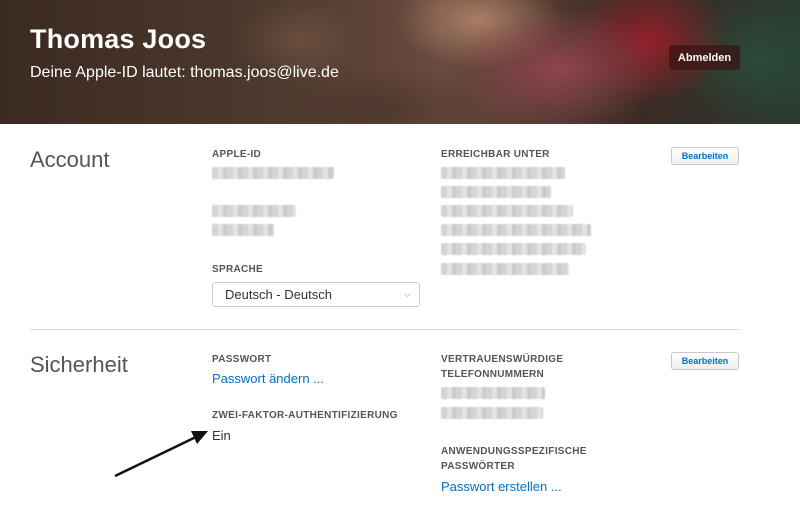 This screenshot has width=800, height=521. I want to click on two-factor-status: Ein, so click(221, 435).